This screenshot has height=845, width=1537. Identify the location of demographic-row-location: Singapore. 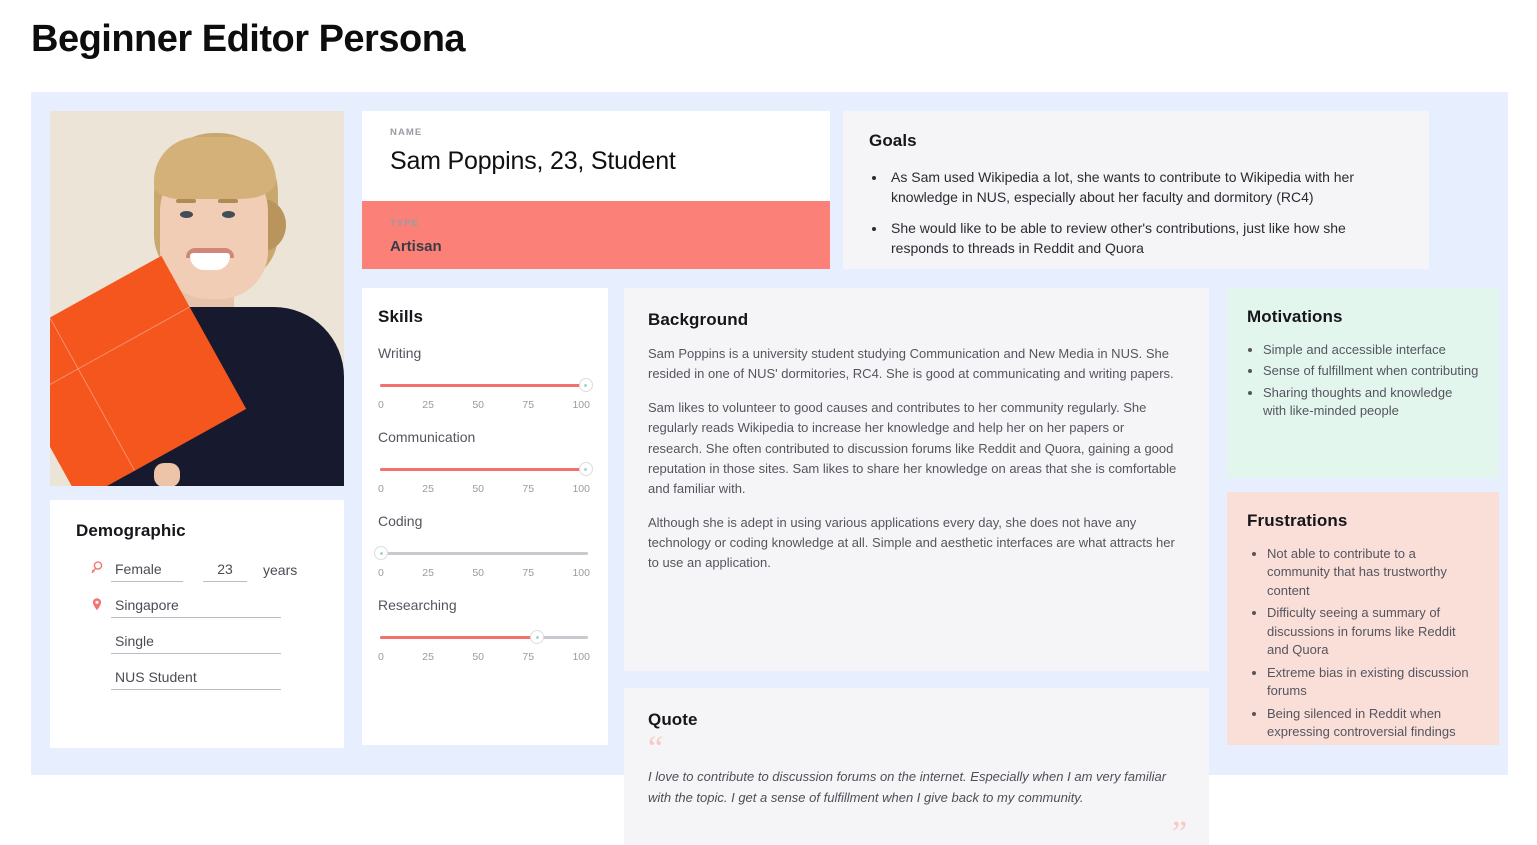
(204, 607).